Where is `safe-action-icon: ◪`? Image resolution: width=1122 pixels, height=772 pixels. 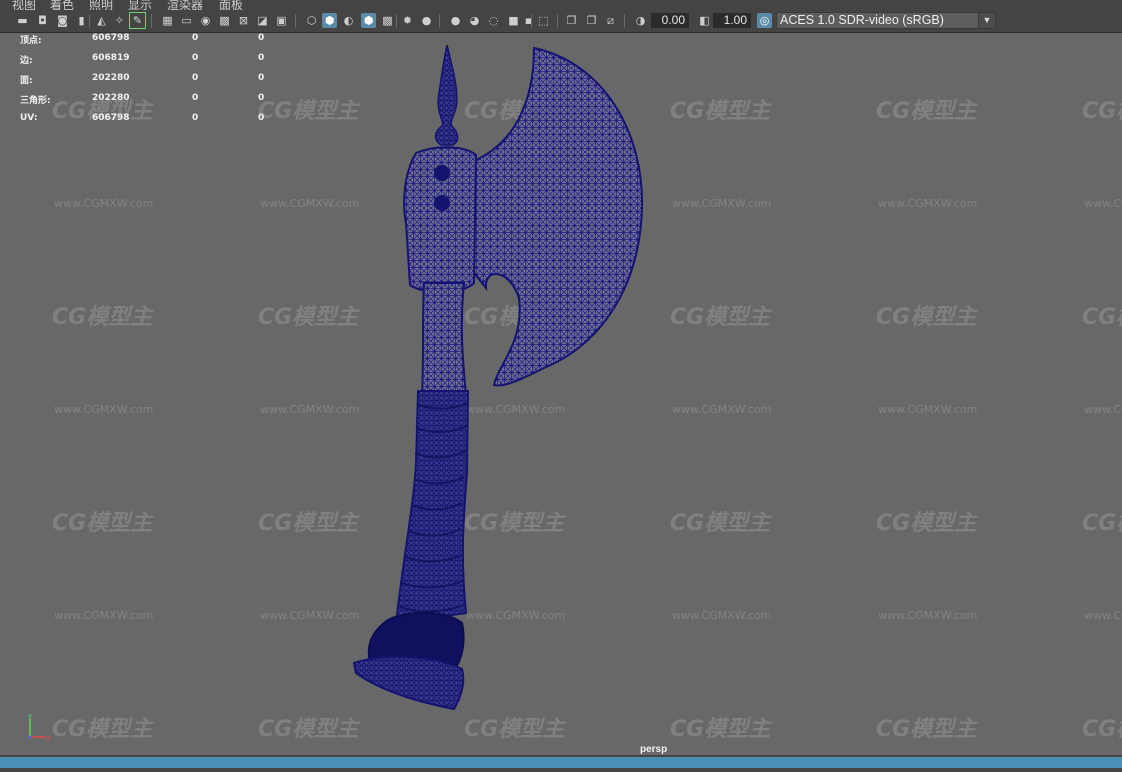
safe-action-icon: ◪ is located at coordinates (262, 20).